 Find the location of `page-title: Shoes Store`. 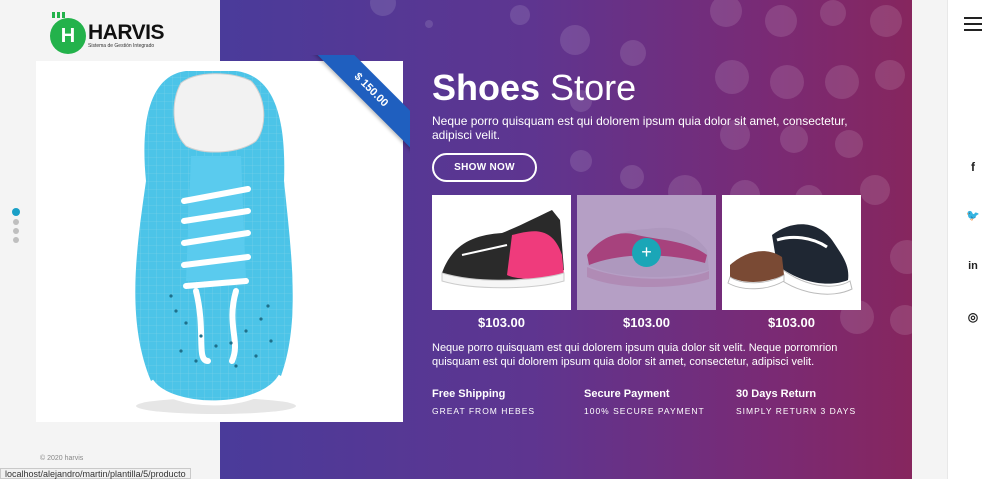

page-title: Shoes Store is located at coordinates (534, 87).